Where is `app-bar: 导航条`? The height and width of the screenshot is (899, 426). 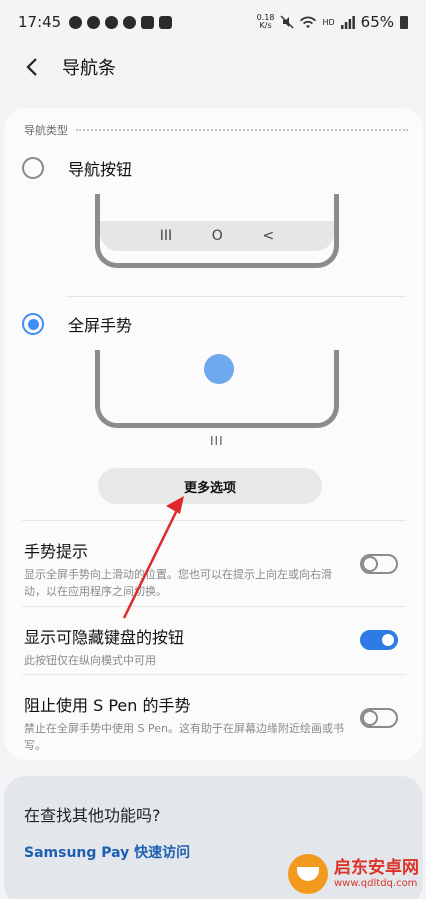 app-bar: 导航条 is located at coordinates (213, 67).